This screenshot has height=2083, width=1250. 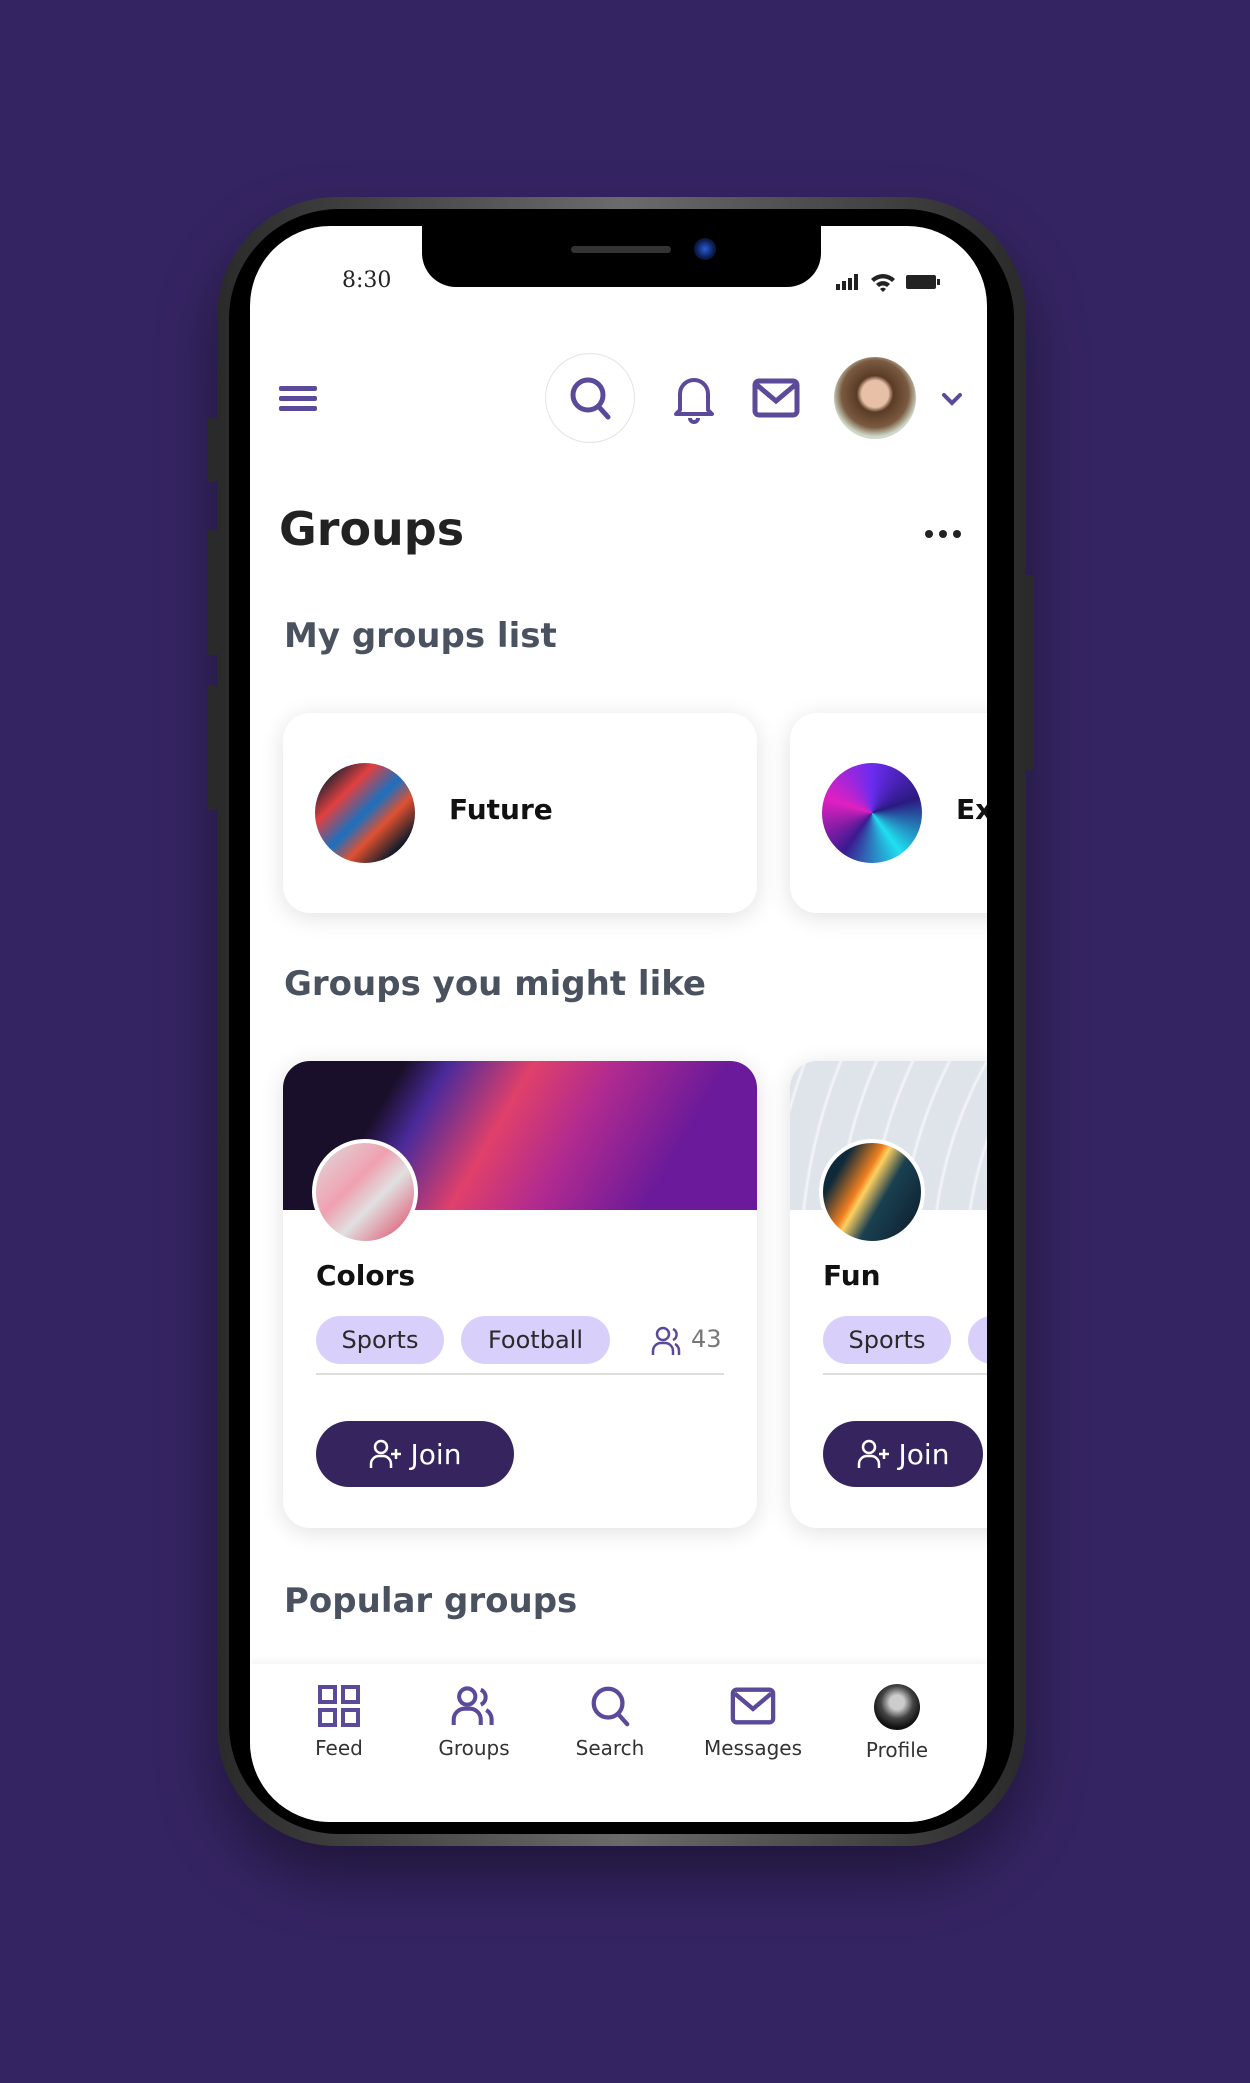 What do you see at coordinates (495, 984) in the screenshot?
I see `suggested-groups-heading: Groups you might like` at bounding box center [495, 984].